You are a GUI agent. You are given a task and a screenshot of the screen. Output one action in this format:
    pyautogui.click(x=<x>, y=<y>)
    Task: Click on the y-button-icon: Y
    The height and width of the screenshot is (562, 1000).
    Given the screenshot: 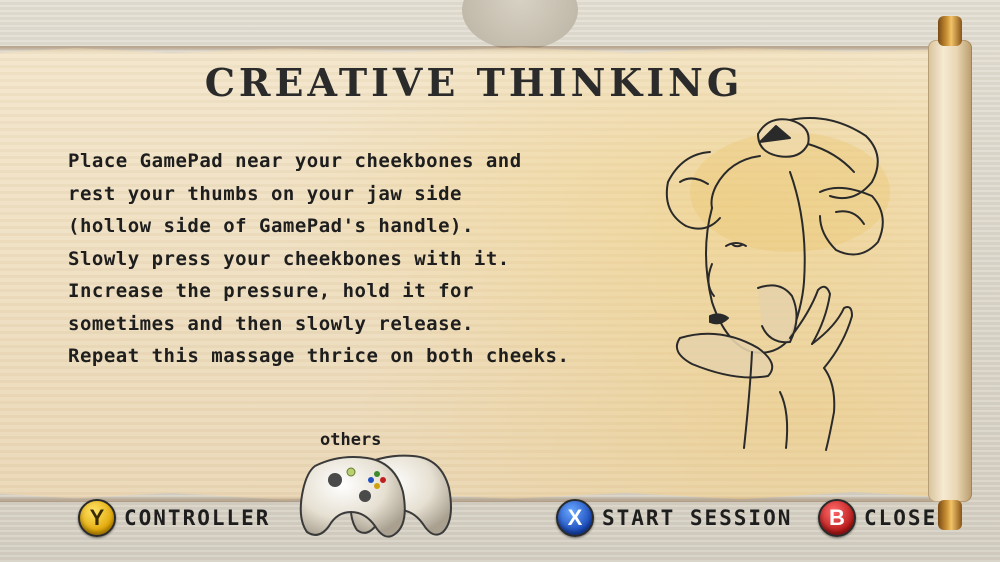 What is the action you would take?
    pyautogui.click(x=97, y=518)
    